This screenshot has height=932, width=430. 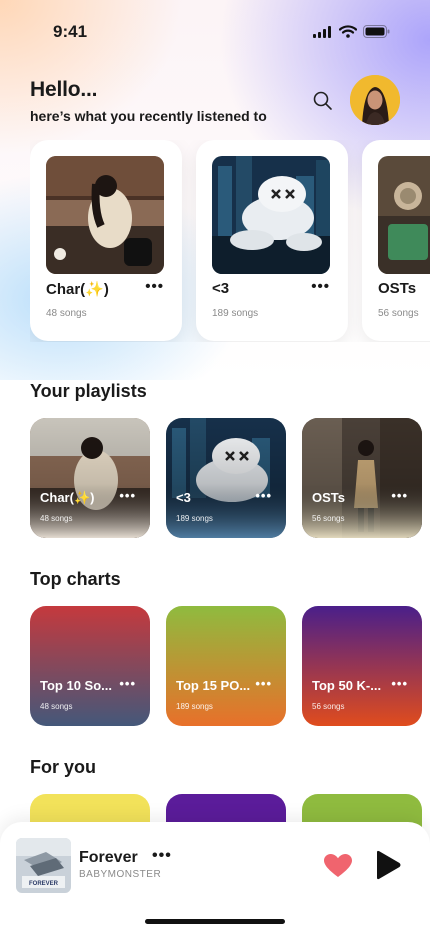 I want to click on recent-card-title: <3, so click(x=221, y=288).